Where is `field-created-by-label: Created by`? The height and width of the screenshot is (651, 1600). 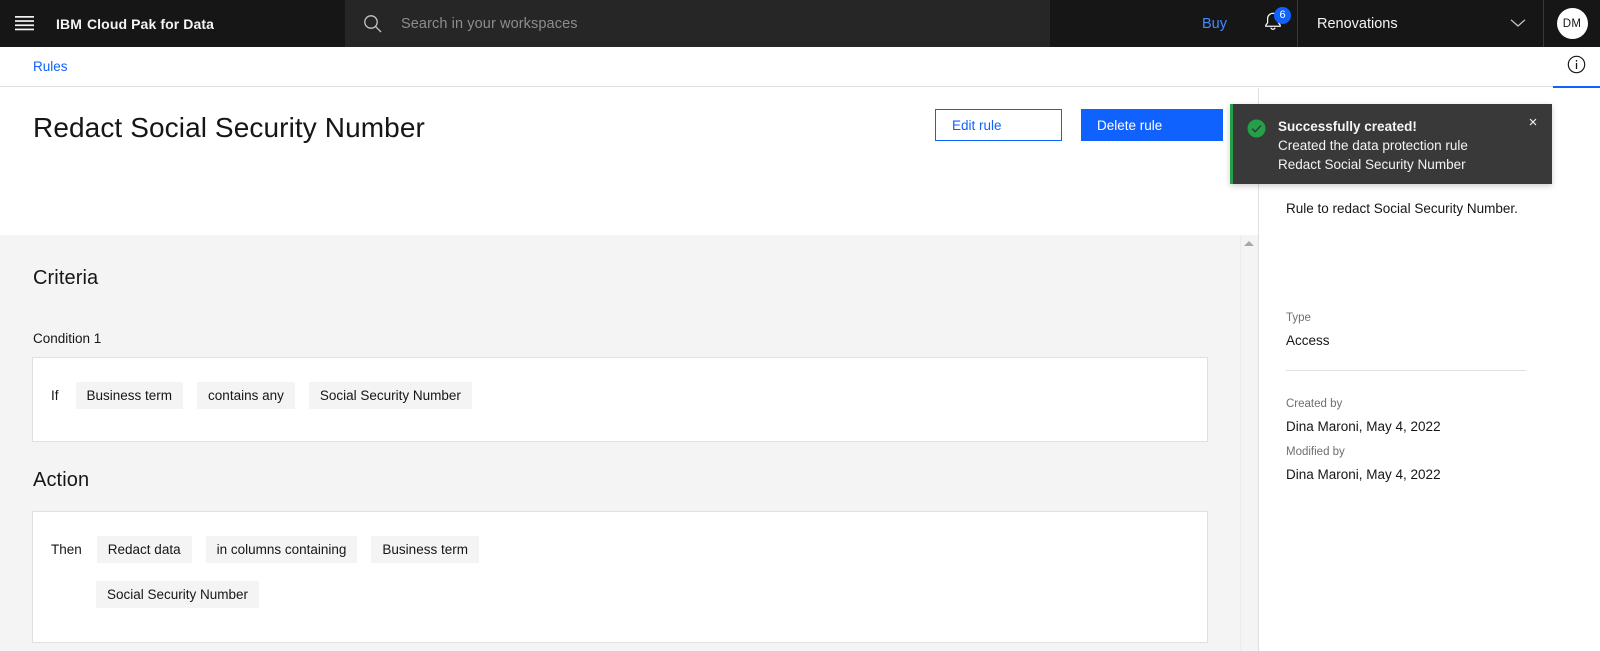
field-created-by-label: Created by is located at coordinates (1314, 404).